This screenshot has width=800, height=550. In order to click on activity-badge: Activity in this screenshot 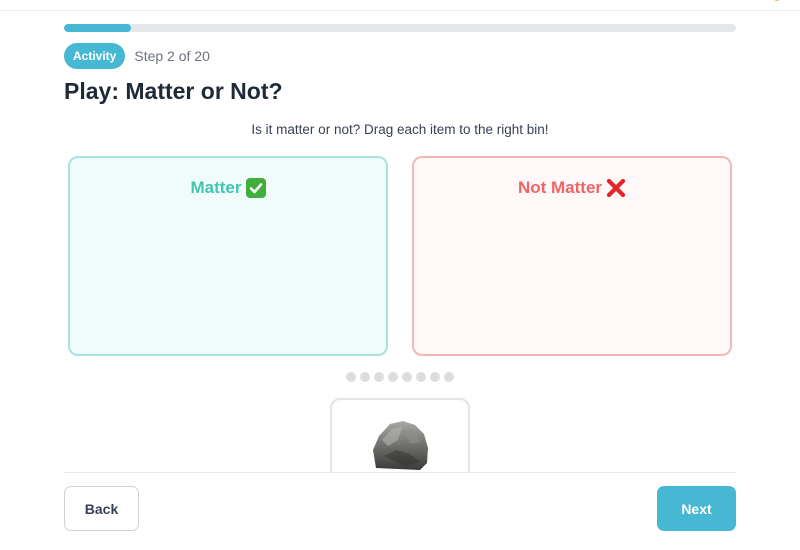, I will do `click(95, 56)`.